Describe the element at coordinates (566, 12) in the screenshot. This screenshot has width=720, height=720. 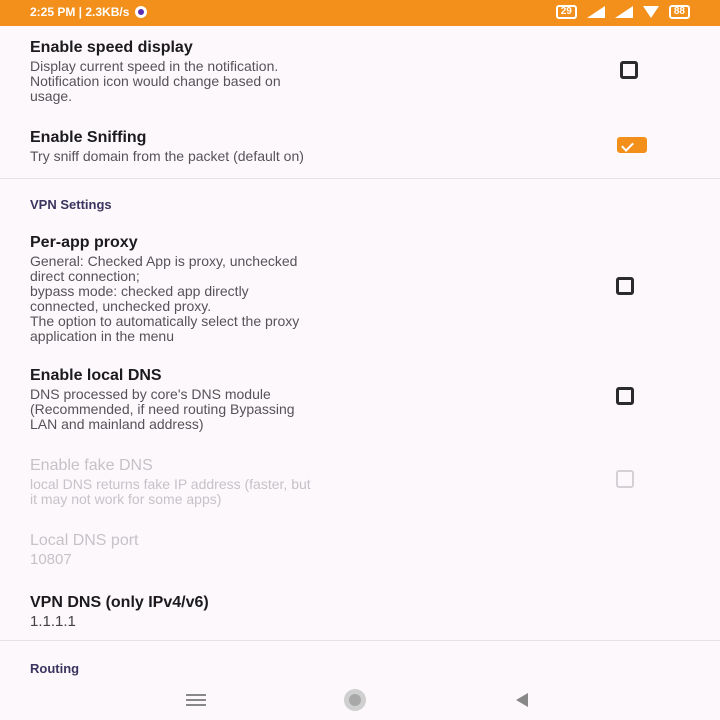
I see `indicator-box-icon: 29` at that location.